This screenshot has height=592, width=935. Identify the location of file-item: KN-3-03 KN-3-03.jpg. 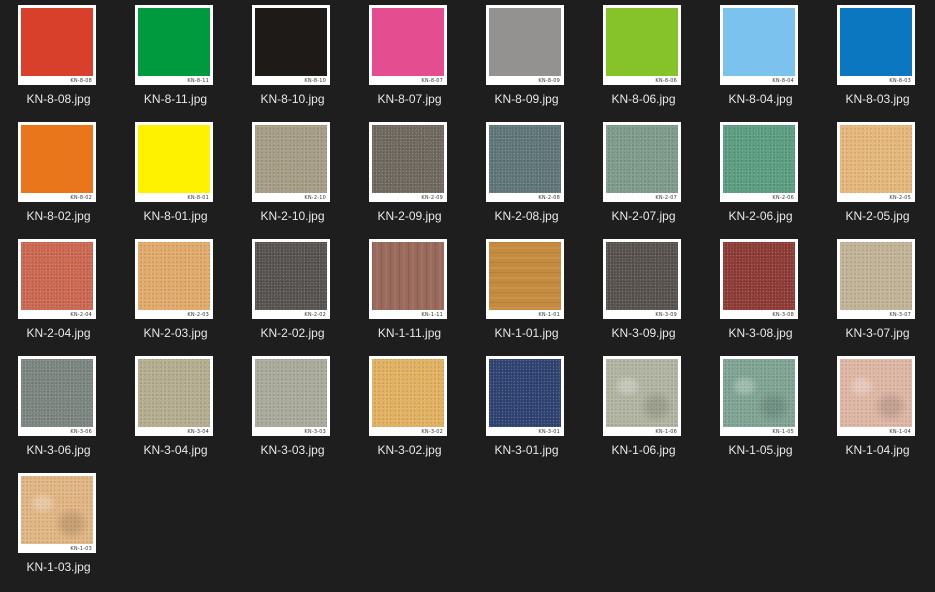
(292, 408).